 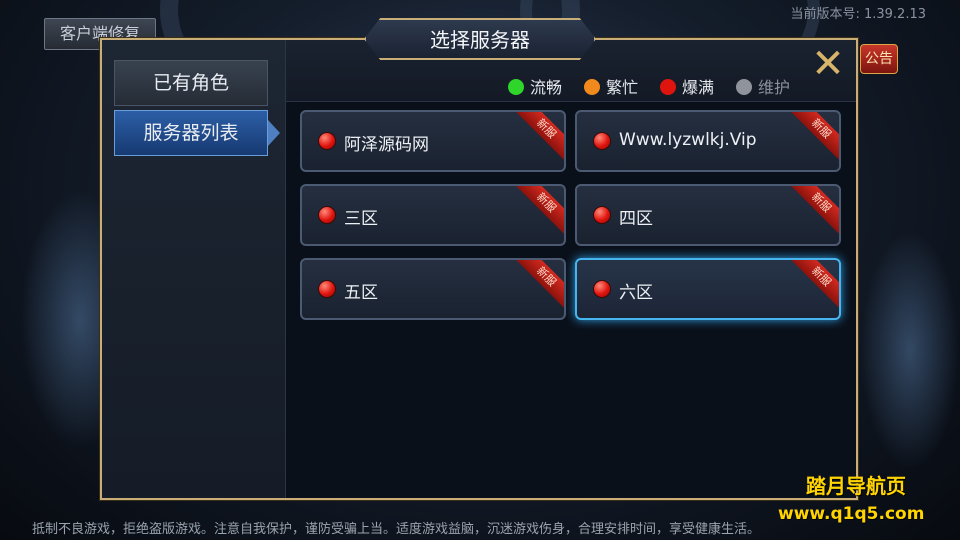 What do you see at coordinates (433, 215) in the screenshot?
I see `server-card: 三区 新服` at bounding box center [433, 215].